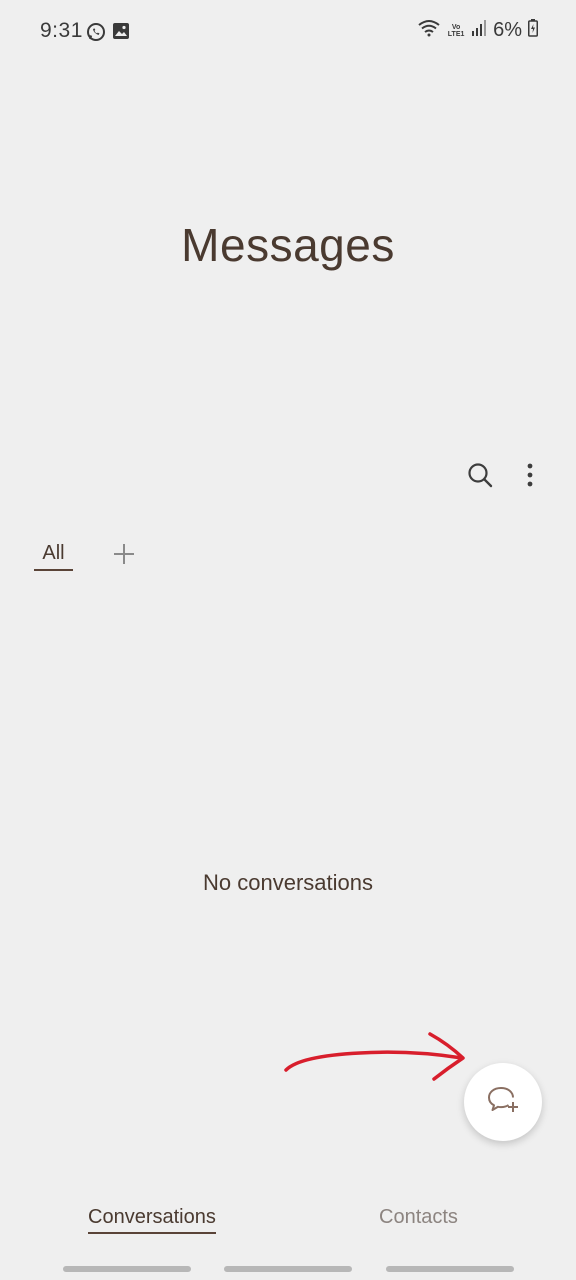 The image size is (576, 1280). What do you see at coordinates (288, 32) in the screenshot?
I see `status-bar: 9:31 Vo LTE1 6%` at bounding box center [288, 32].